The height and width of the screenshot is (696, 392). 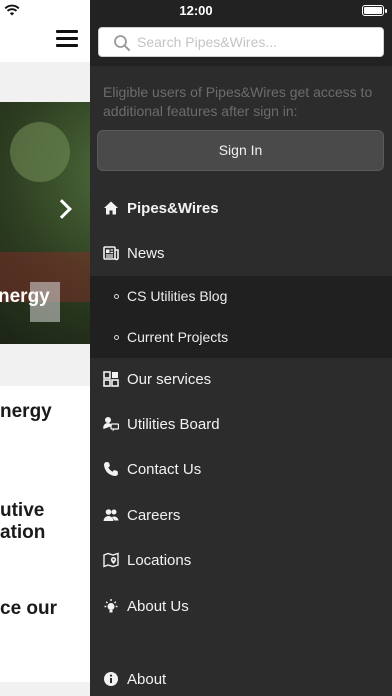 I want to click on person-chat-icon, so click(x=111, y=424).